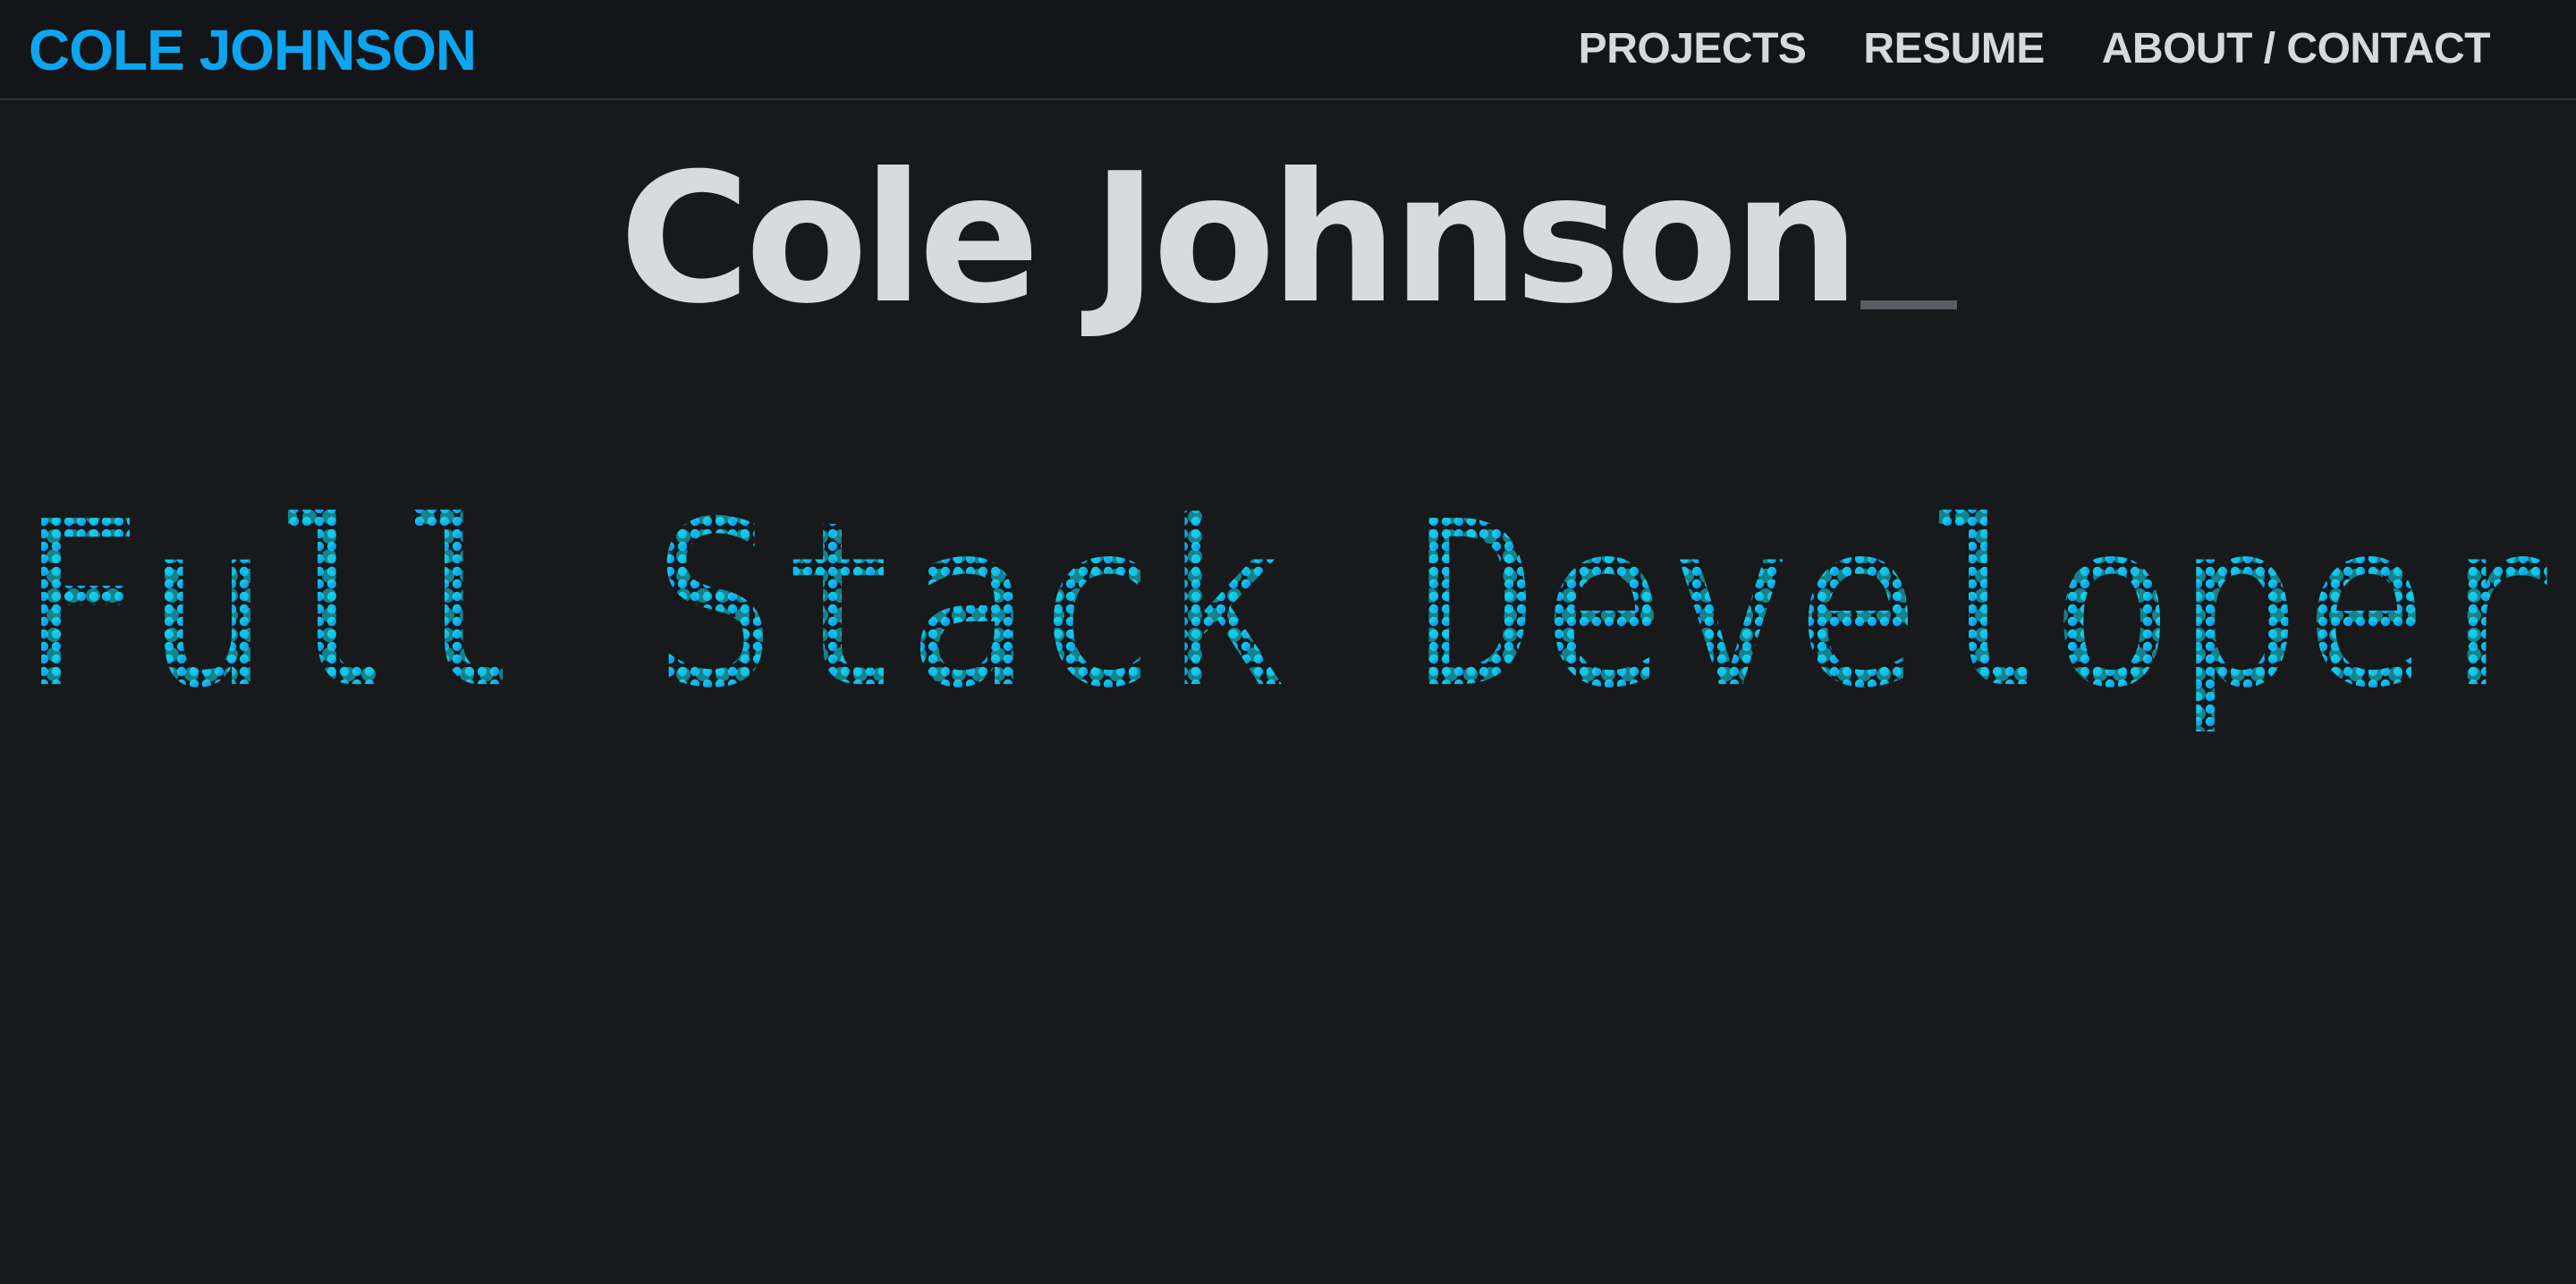  Describe the element at coordinates (1239, 239) in the screenshot. I see `hero-title-text: Cole Johnson` at that location.